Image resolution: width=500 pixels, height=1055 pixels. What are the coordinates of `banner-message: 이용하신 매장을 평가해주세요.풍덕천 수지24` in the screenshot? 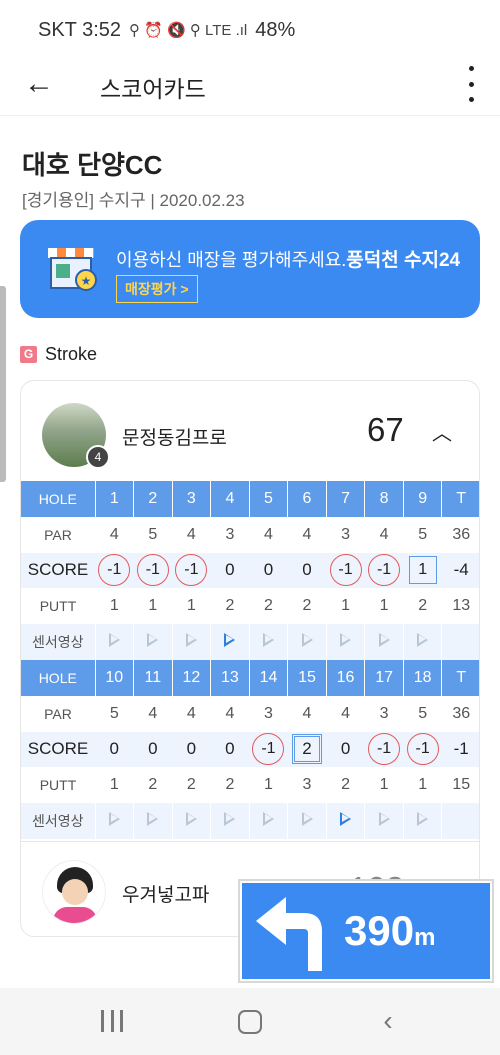 It's located at (288, 260).